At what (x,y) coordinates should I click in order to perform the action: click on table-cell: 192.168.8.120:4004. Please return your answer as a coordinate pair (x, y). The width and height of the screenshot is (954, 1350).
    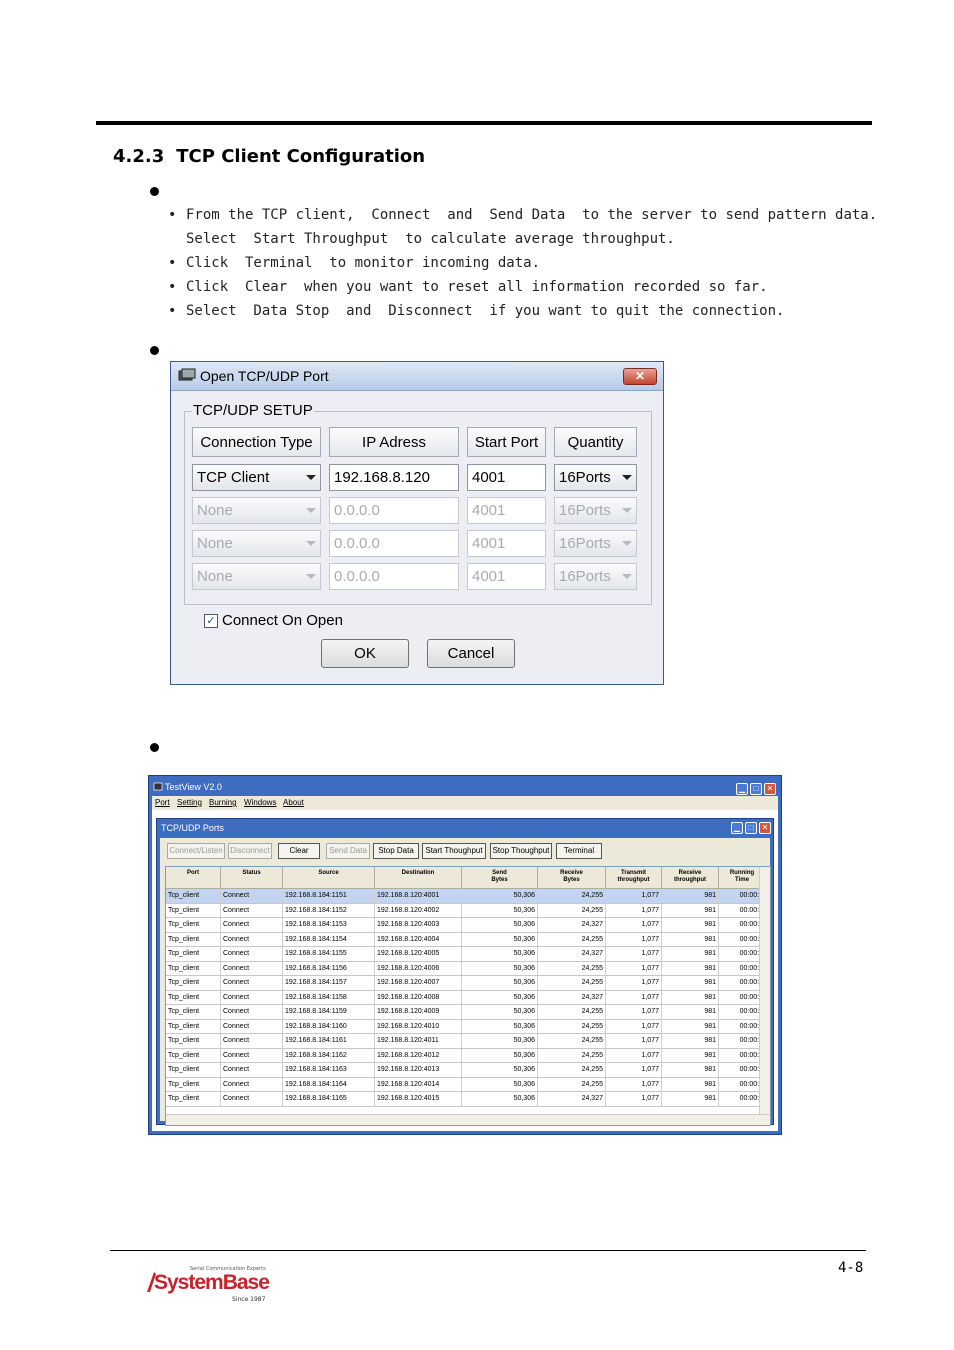
    Looking at the image, I should click on (418, 939).